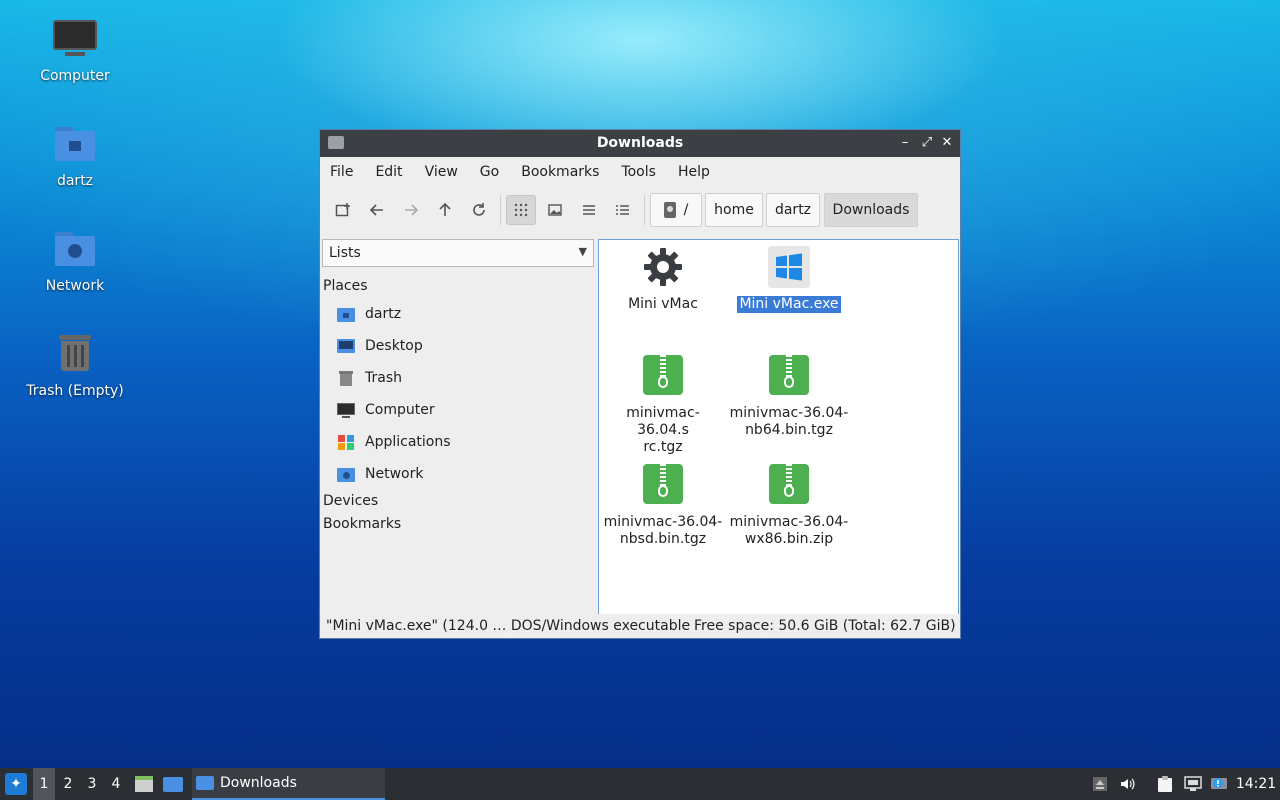  I want to click on sidebar-item-computer: Computer, so click(386, 410).